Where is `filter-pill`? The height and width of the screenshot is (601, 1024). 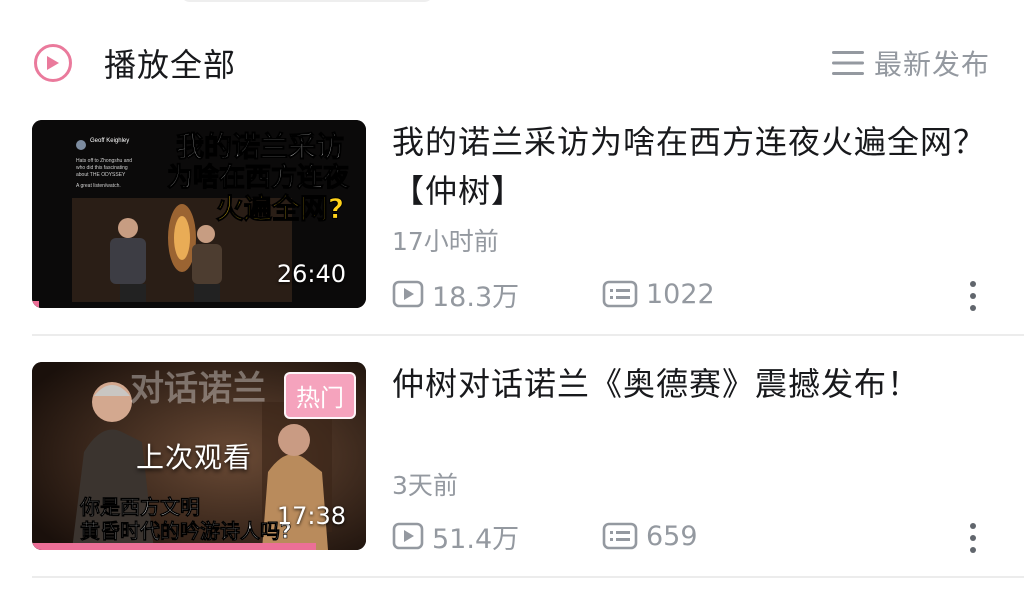 filter-pill is located at coordinates (307, 1).